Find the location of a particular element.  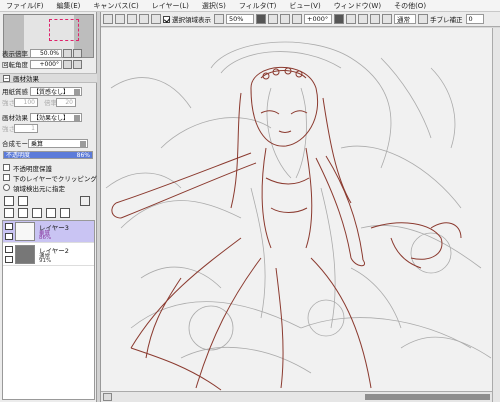

menu-file: ファイル(F) is located at coordinates (25, 6).